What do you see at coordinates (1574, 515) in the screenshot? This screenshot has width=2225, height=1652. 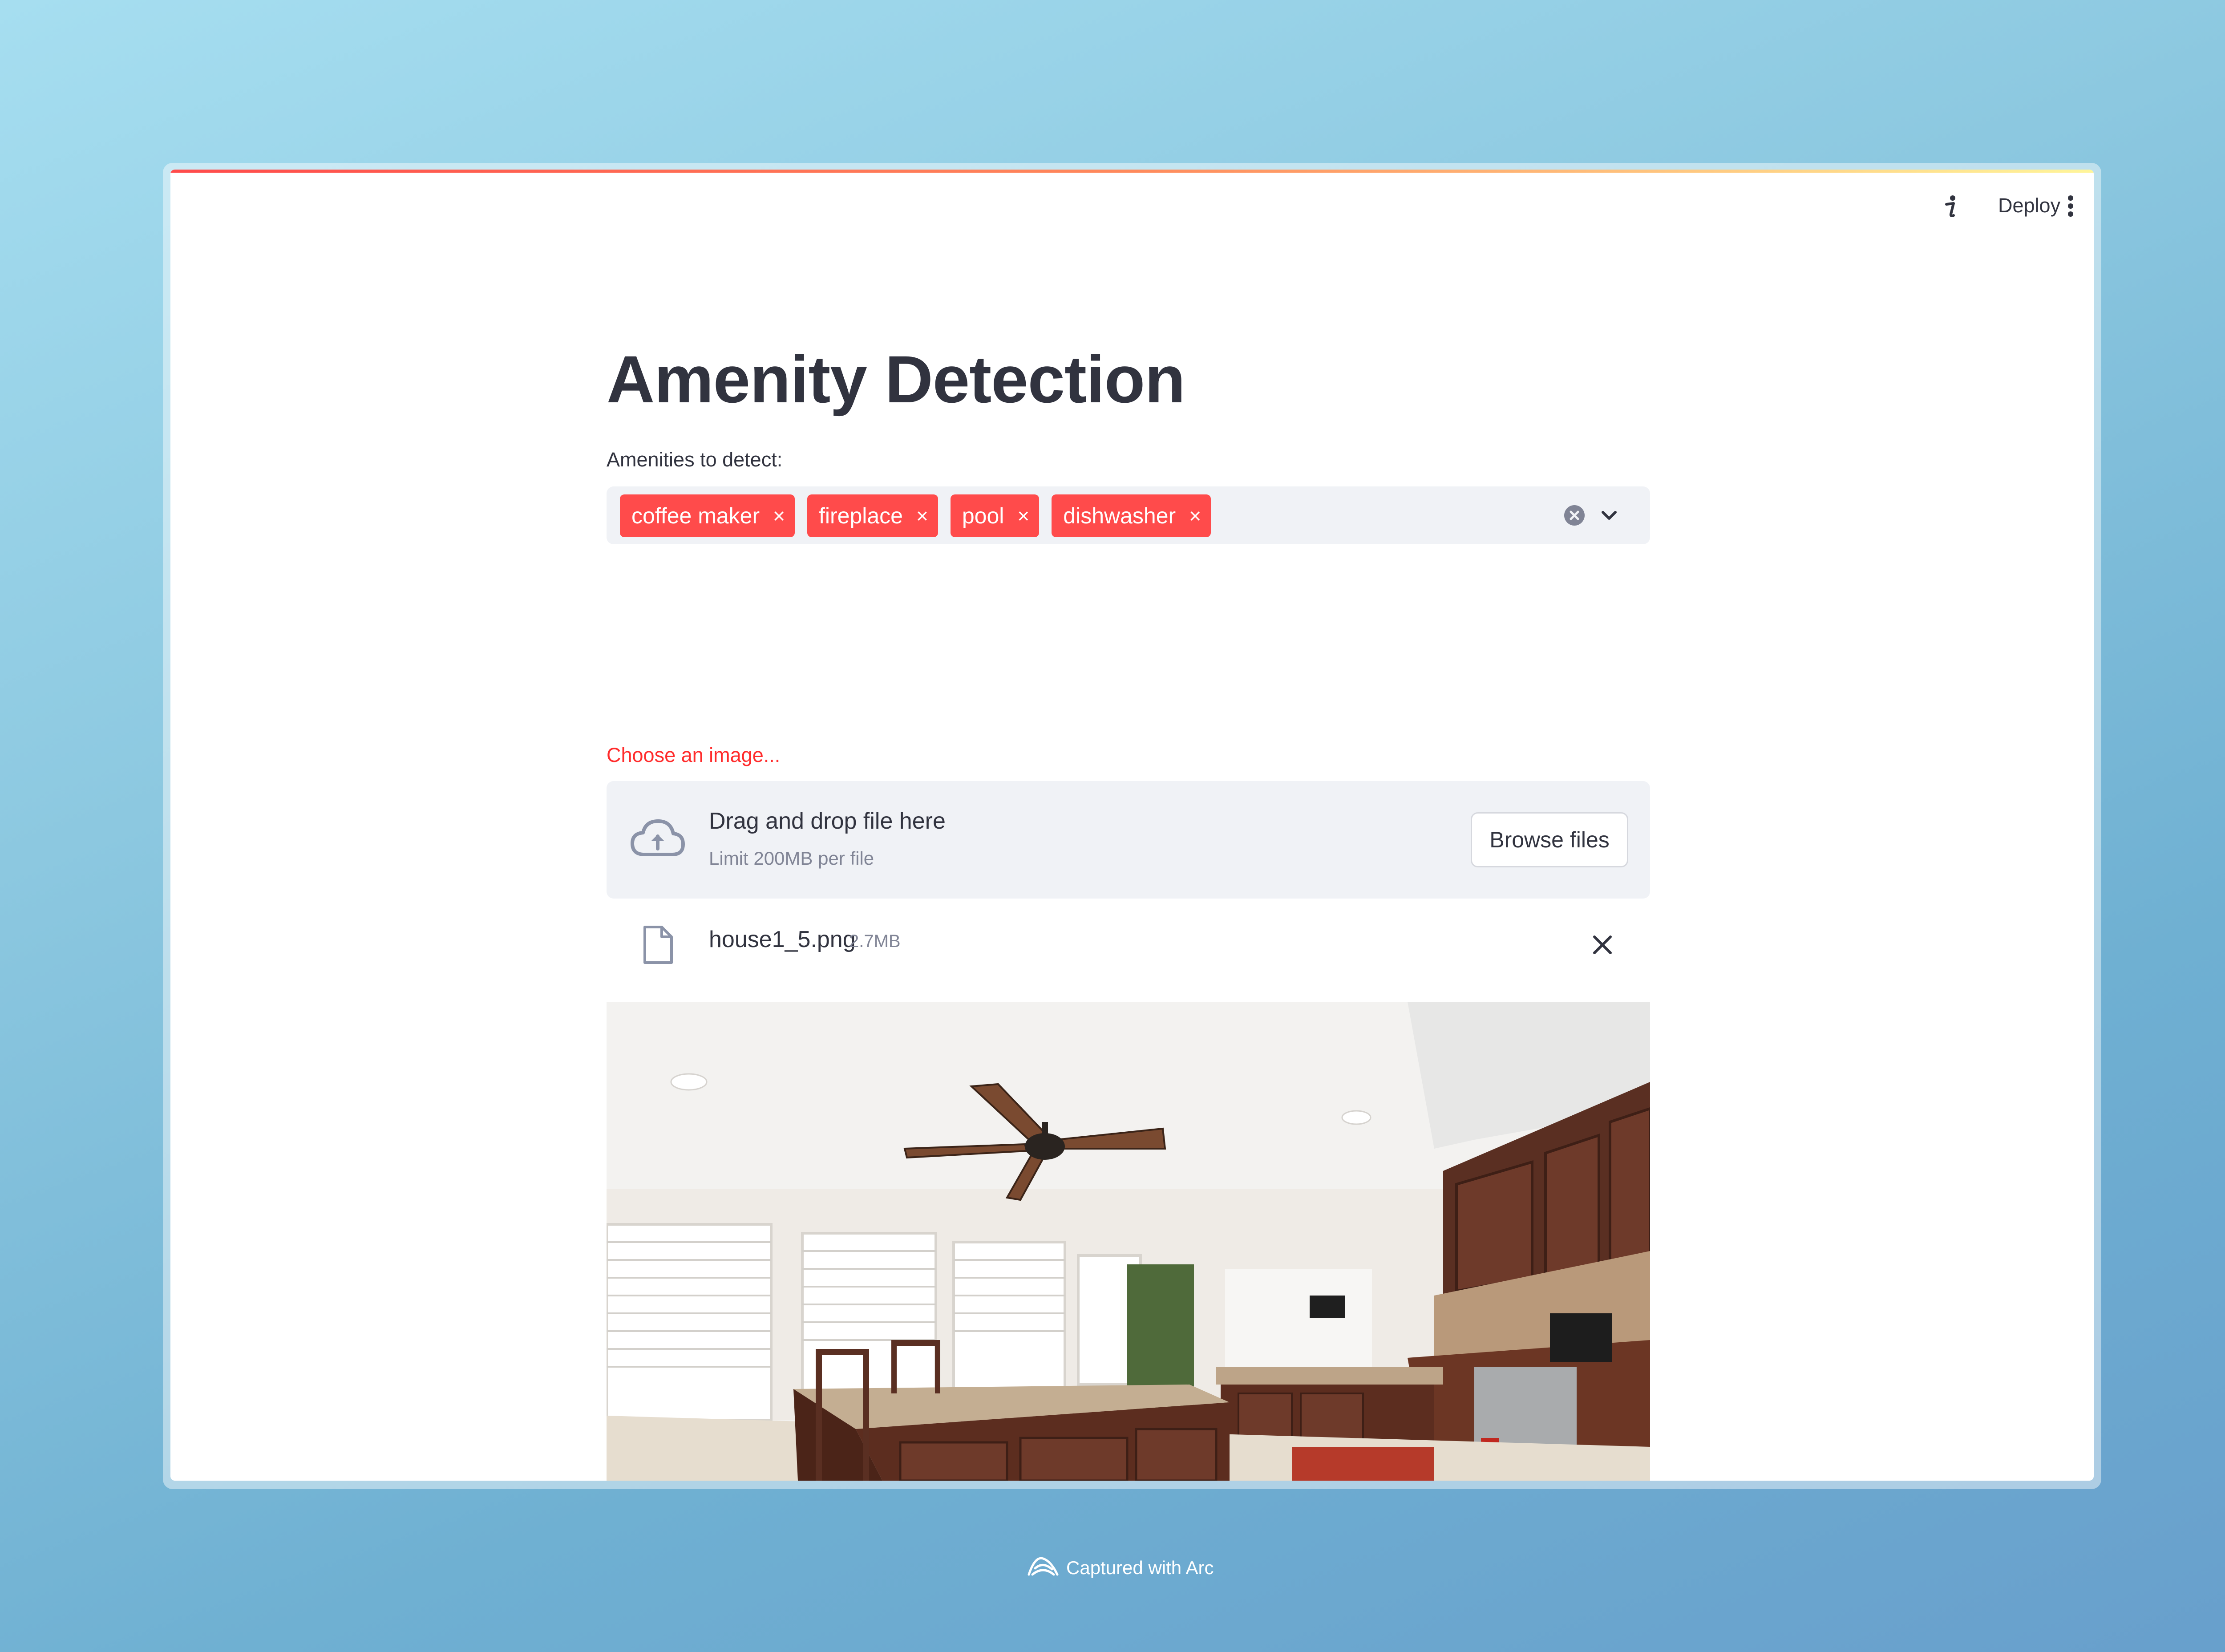 I see `clear-circle-icon` at bounding box center [1574, 515].